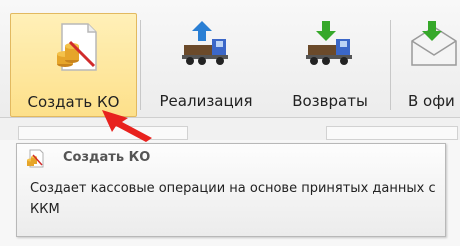 The width and height of the screenshot is (460, 246). I want to click on sales-truck-icon, so click(206, 48).